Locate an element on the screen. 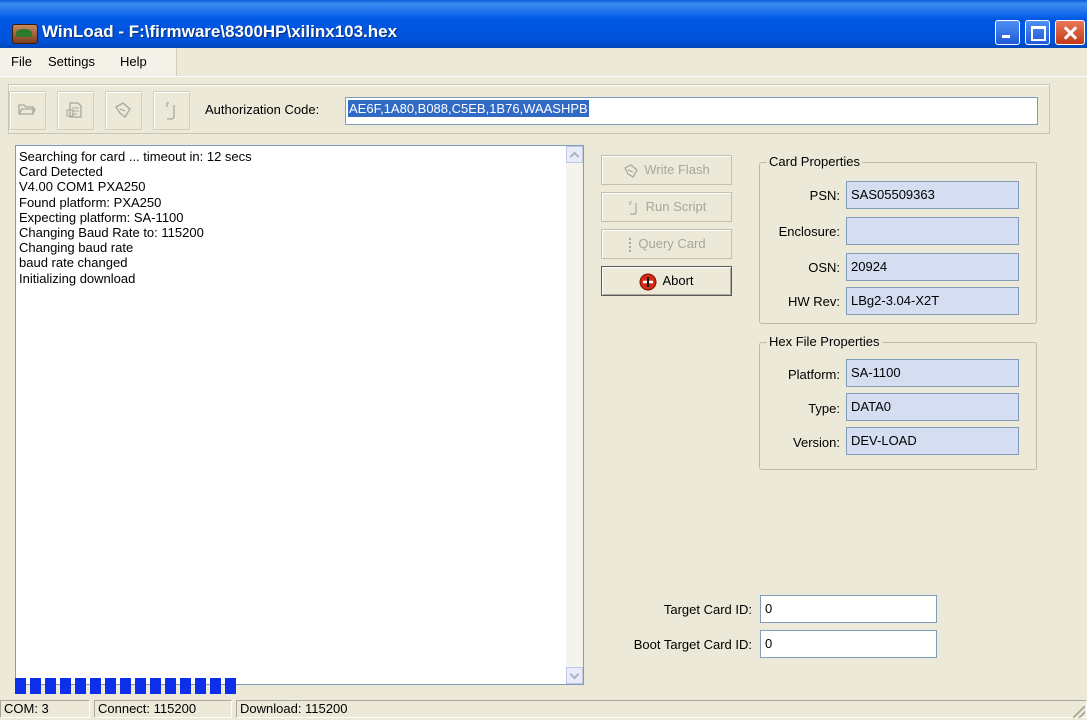 The image size is (1087, 720). open-button is located at coordinates (27, 110).